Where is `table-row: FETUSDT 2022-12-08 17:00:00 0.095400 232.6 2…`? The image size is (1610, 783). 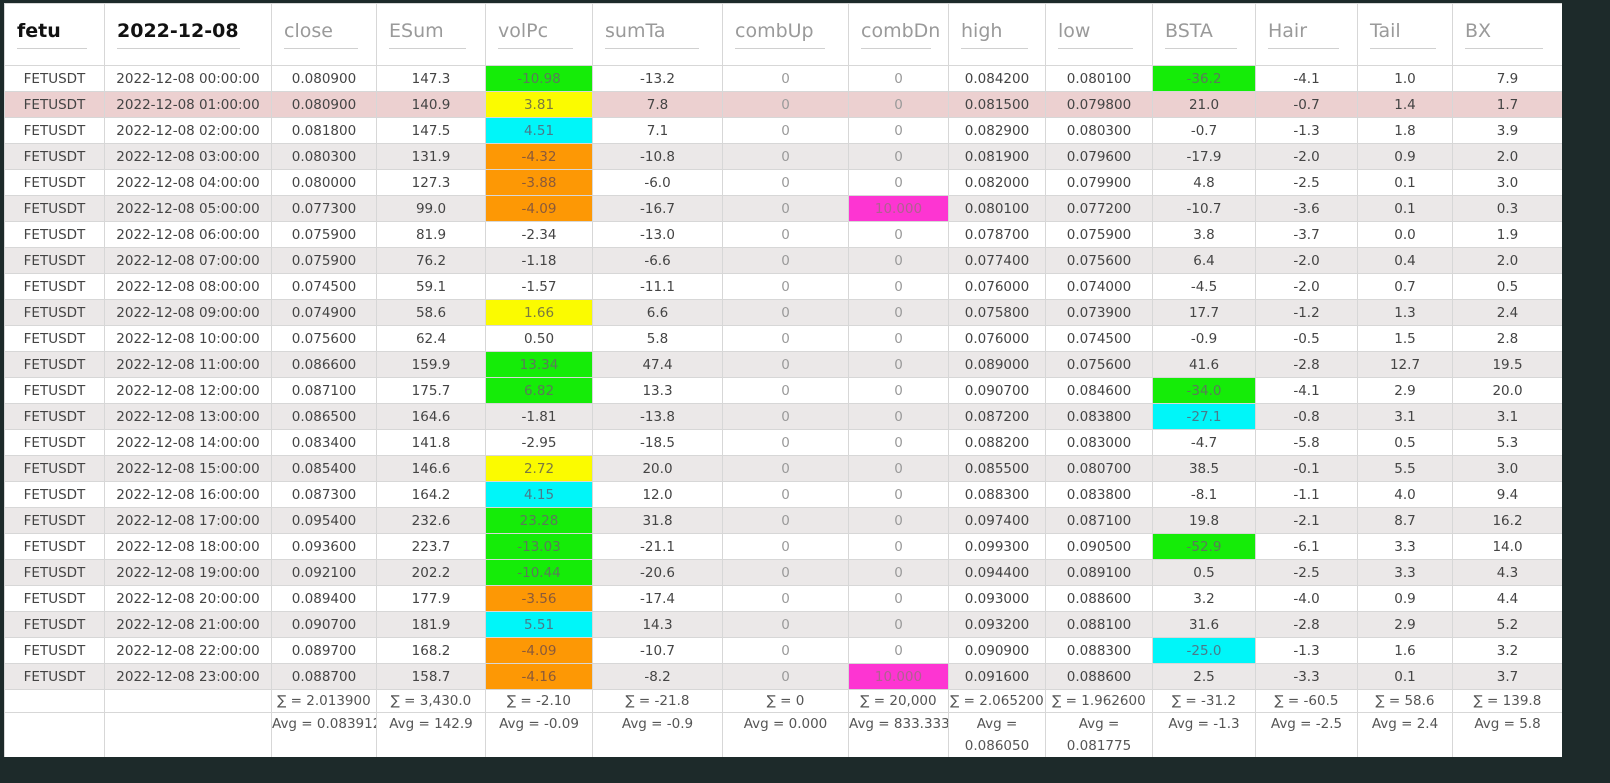 table-row: FETUSDT 2022-12-08 17:00:00 0.095400 232.6 2… is located at coordinates (783, 520).